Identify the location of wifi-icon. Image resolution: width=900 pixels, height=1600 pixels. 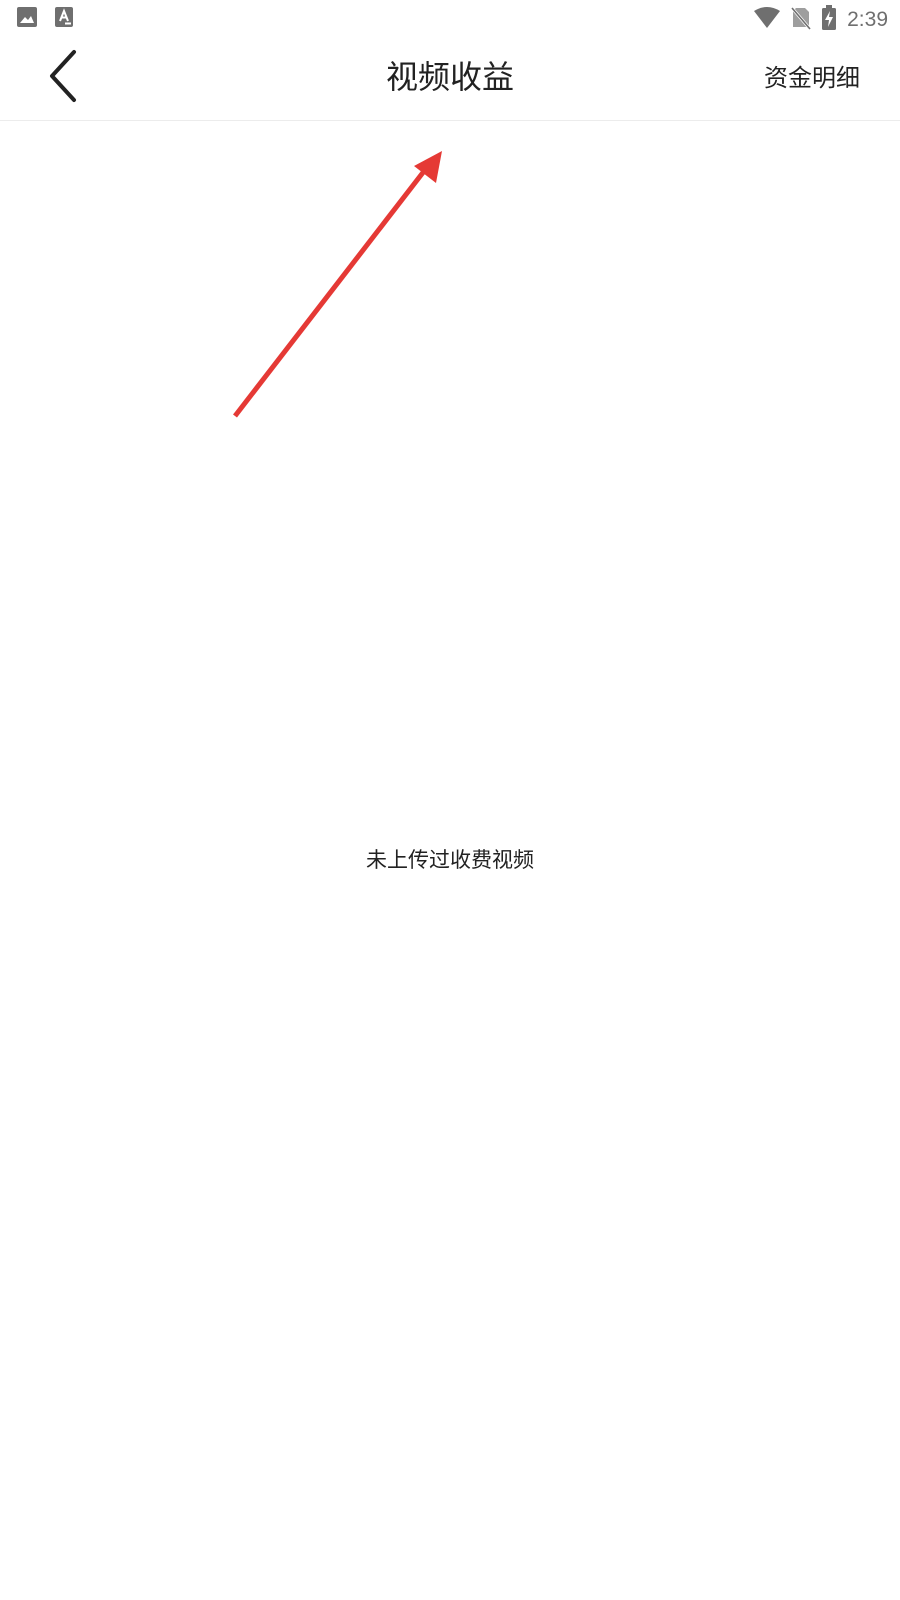
(767, 20).